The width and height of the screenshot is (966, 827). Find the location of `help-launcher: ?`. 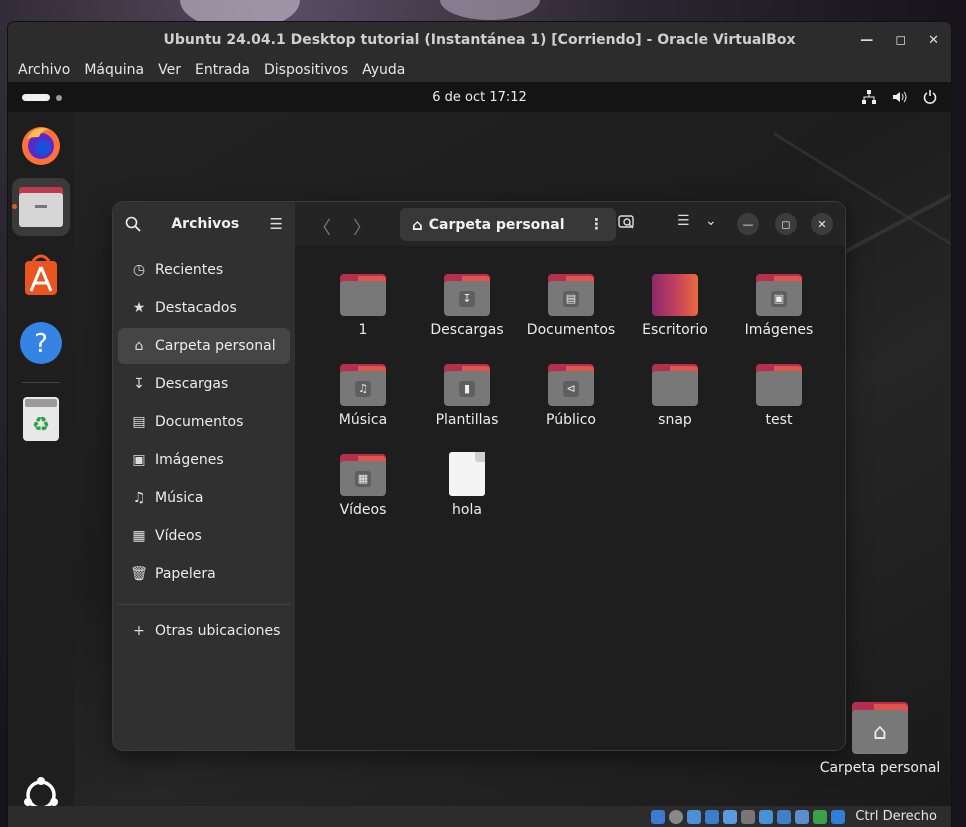

help-launcher: ? is located at coordinates (41, 343).